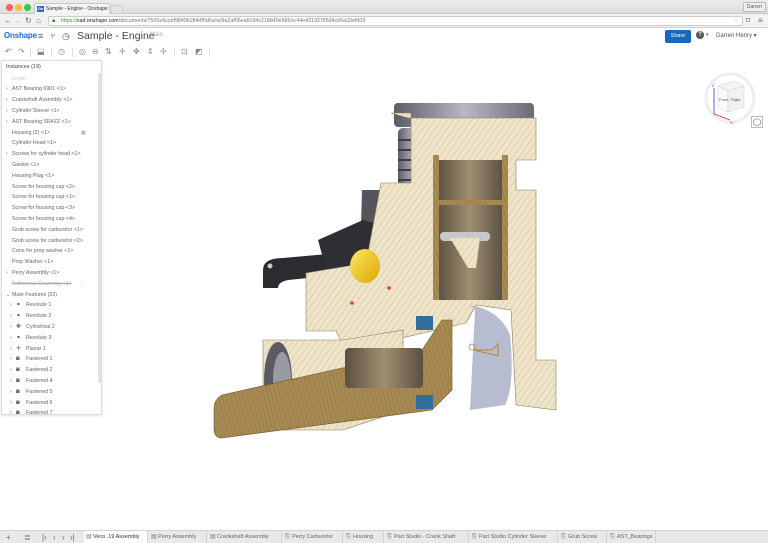 The image size is (768, 543). Describe the element at coordinates (632, 537) in the screenshot. I see `tab-ast-bearings: ⎘ AST_Bearings` at that location.